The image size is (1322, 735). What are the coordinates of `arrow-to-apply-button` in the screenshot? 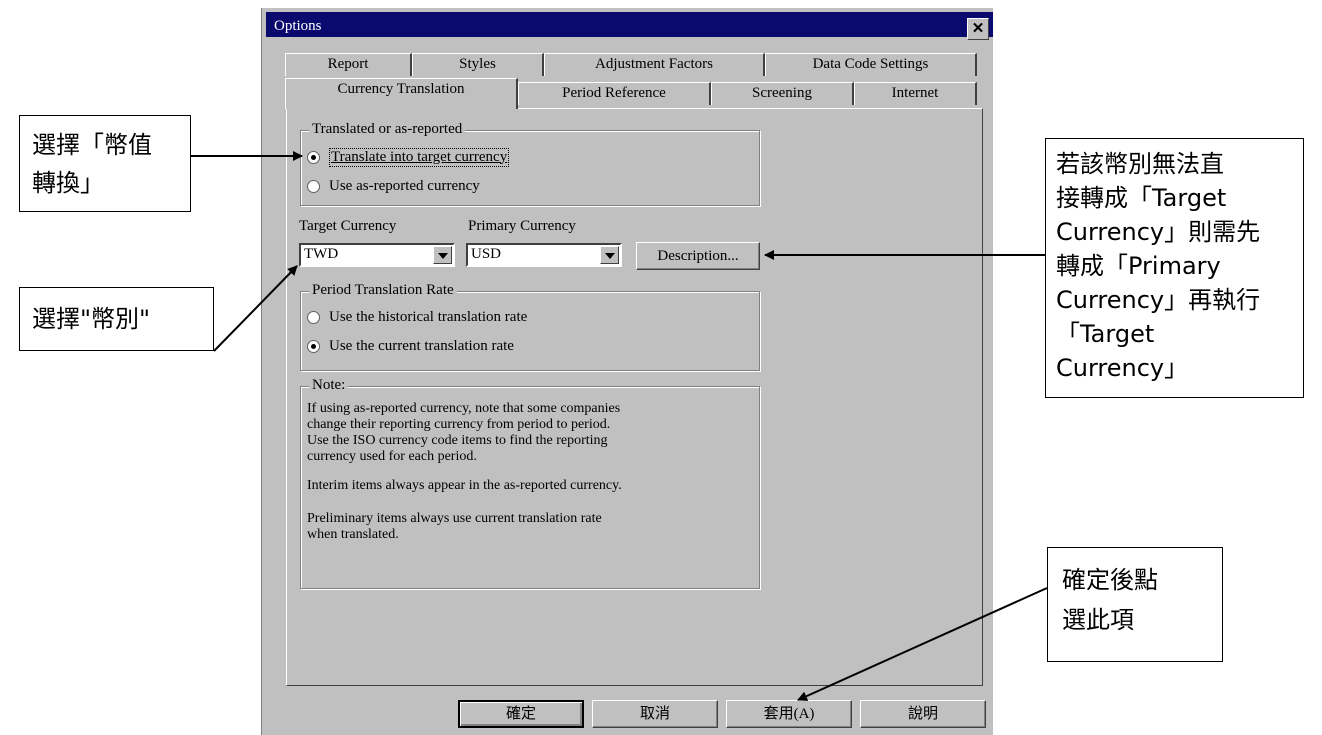 It's located at (922, 644).